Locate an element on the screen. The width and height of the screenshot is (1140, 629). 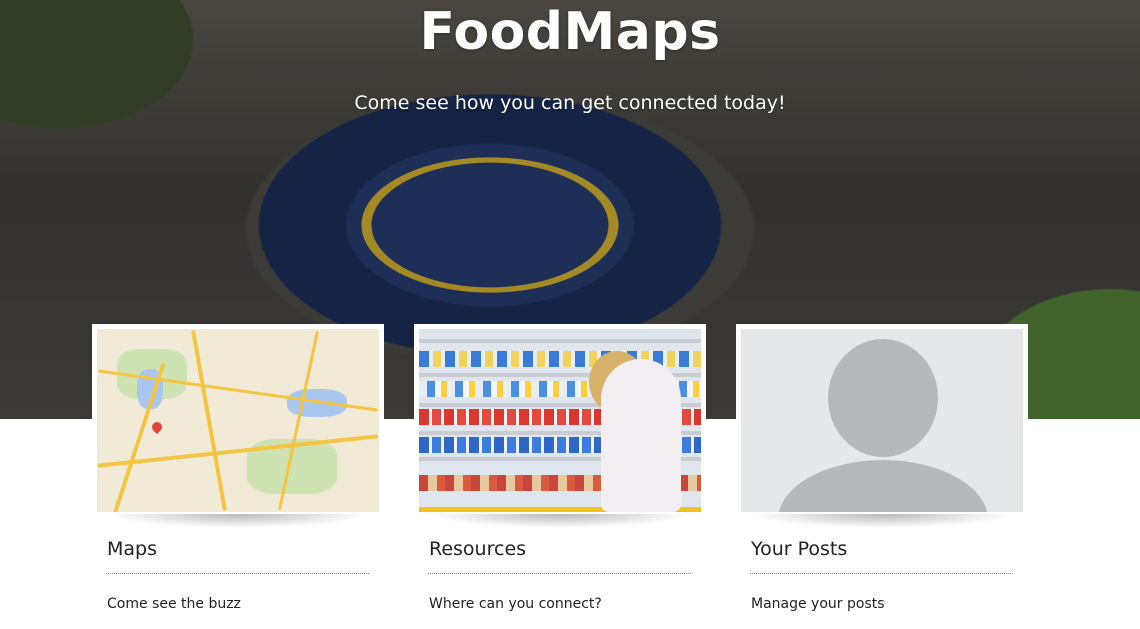
page-title: FoodMaps is located at coordinates (570, 32).